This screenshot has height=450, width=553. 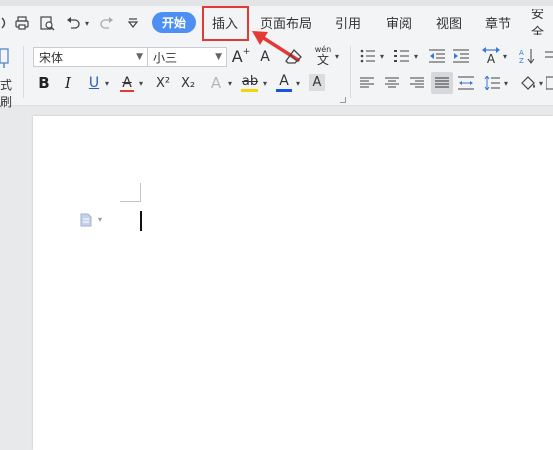 What do you see at coordinates (521, 53) in the screenshot?
I see `svg-text: A` at bounding box center [521, 53].